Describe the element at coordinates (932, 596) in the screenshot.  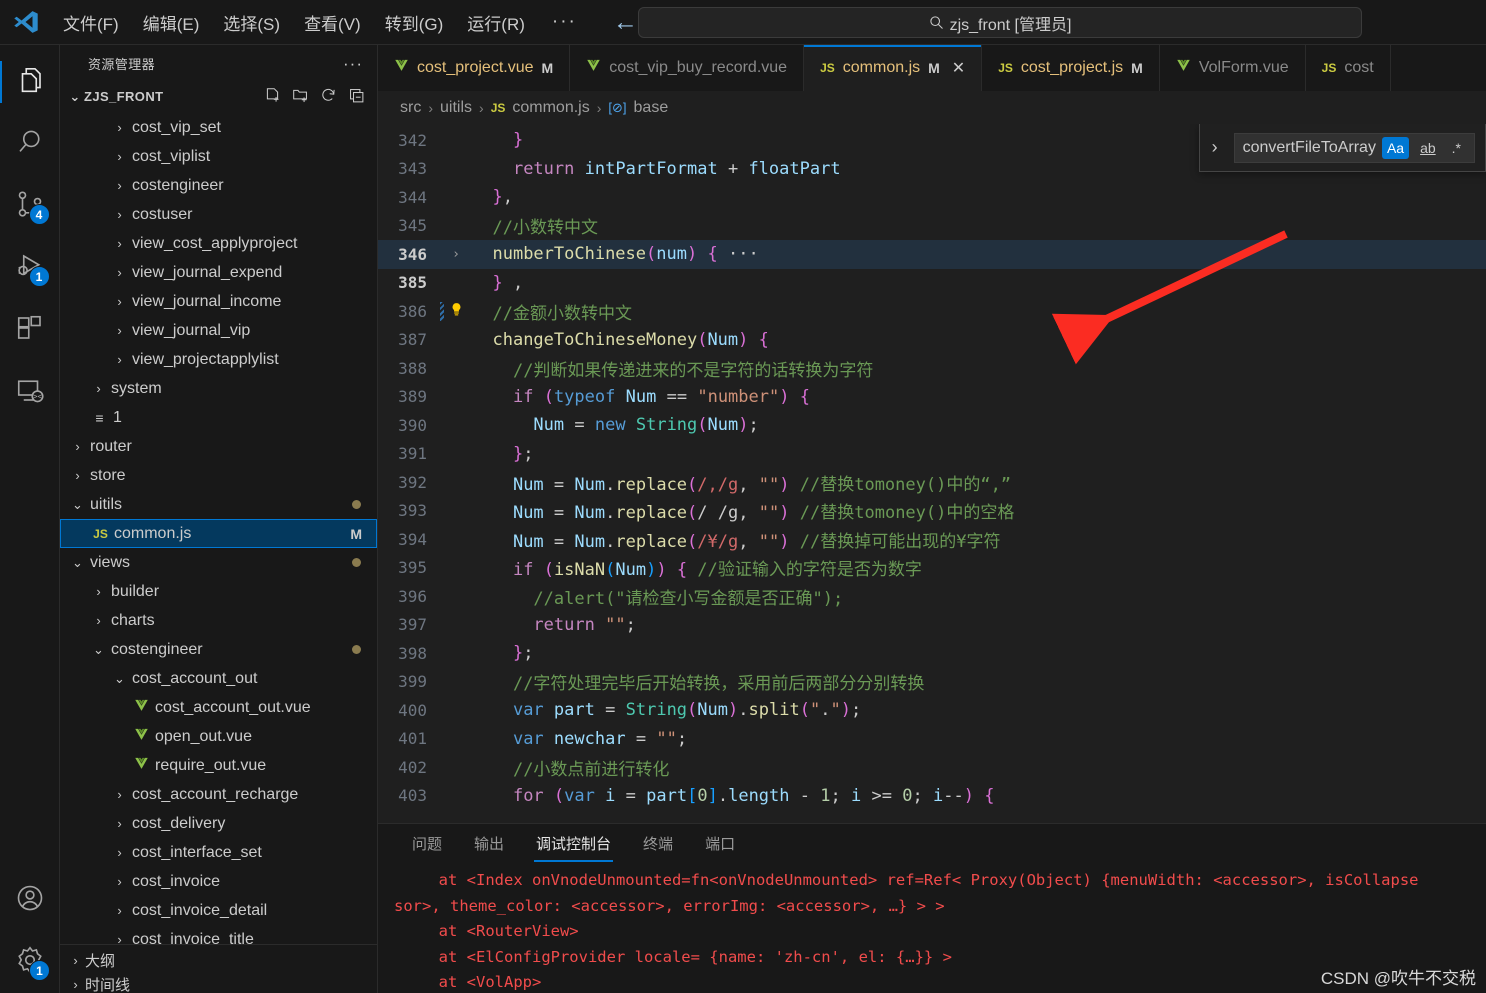
I see `code-line: 396 //alert("请检查小写金额是否正确");` at that location.